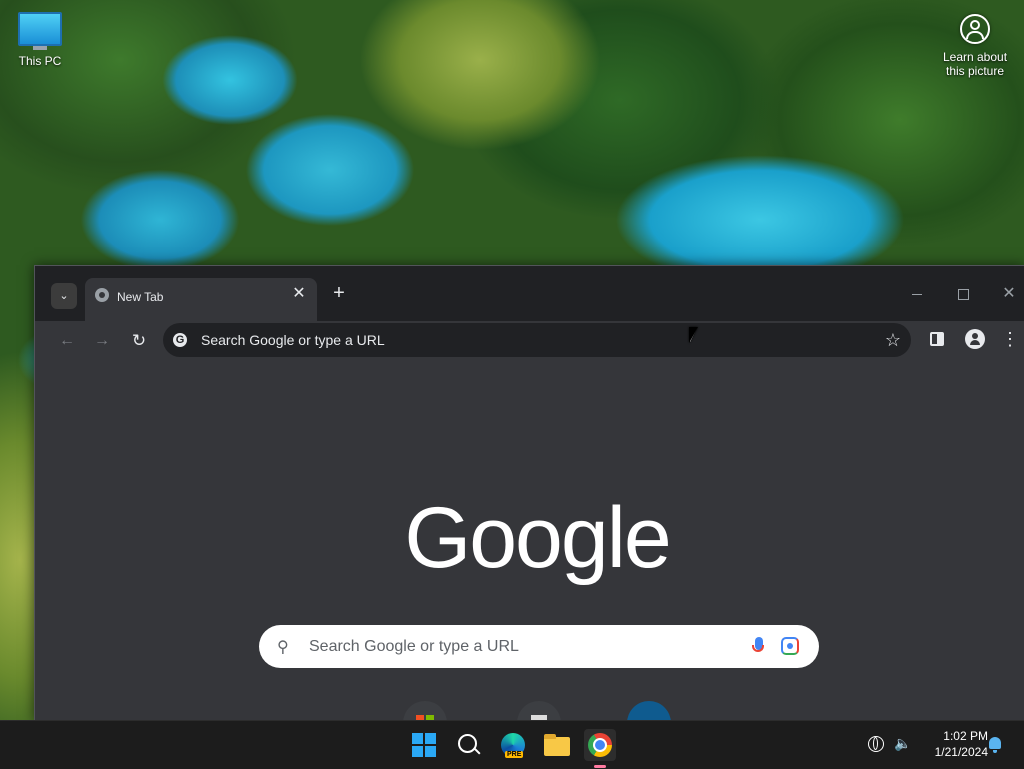 Image resolution: width=1024 pixels, height=769 pixels. I want to click on system-clock: 1:02 PM 1/21/2024, so click(953, 744).